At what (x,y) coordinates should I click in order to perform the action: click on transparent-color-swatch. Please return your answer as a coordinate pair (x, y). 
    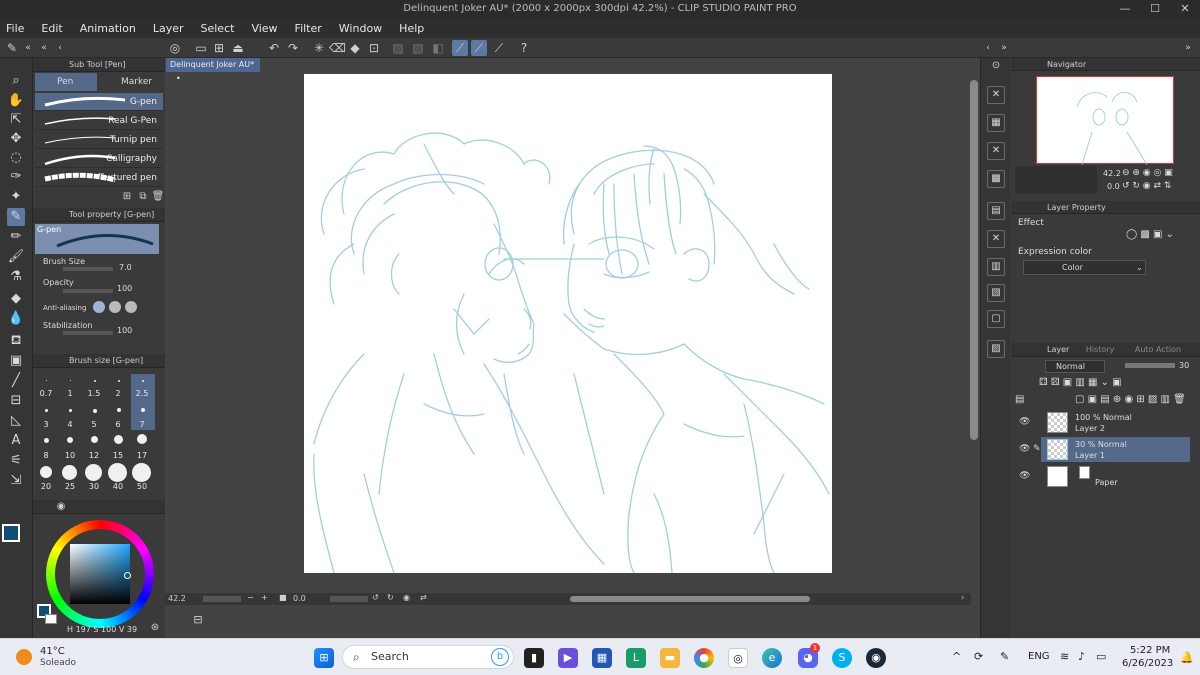
    Looking at the image, I should click on (16, 557).